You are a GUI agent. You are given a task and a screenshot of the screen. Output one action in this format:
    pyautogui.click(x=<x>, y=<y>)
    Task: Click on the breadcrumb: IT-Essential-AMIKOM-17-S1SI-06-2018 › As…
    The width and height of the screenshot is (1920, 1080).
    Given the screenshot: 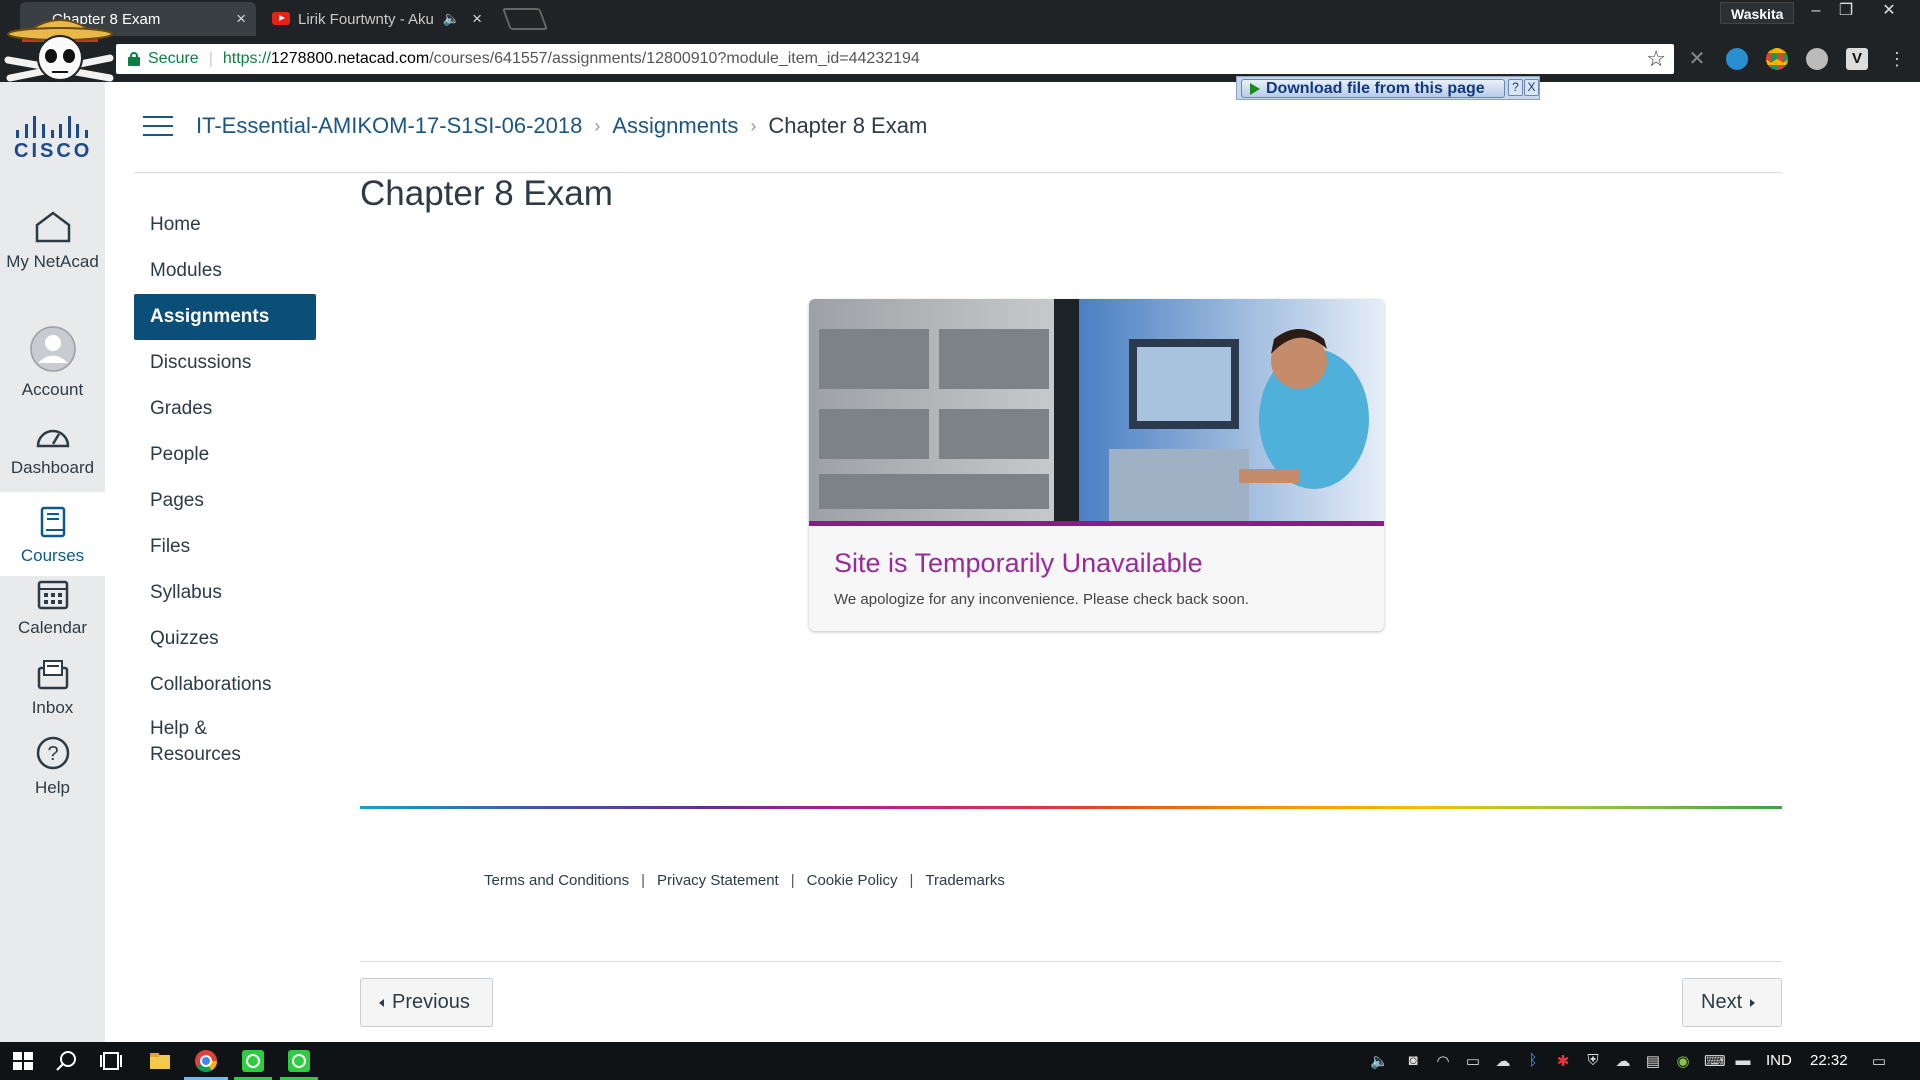 What is the action you would take?
    pyautogui.click(x=561, y=126)
    